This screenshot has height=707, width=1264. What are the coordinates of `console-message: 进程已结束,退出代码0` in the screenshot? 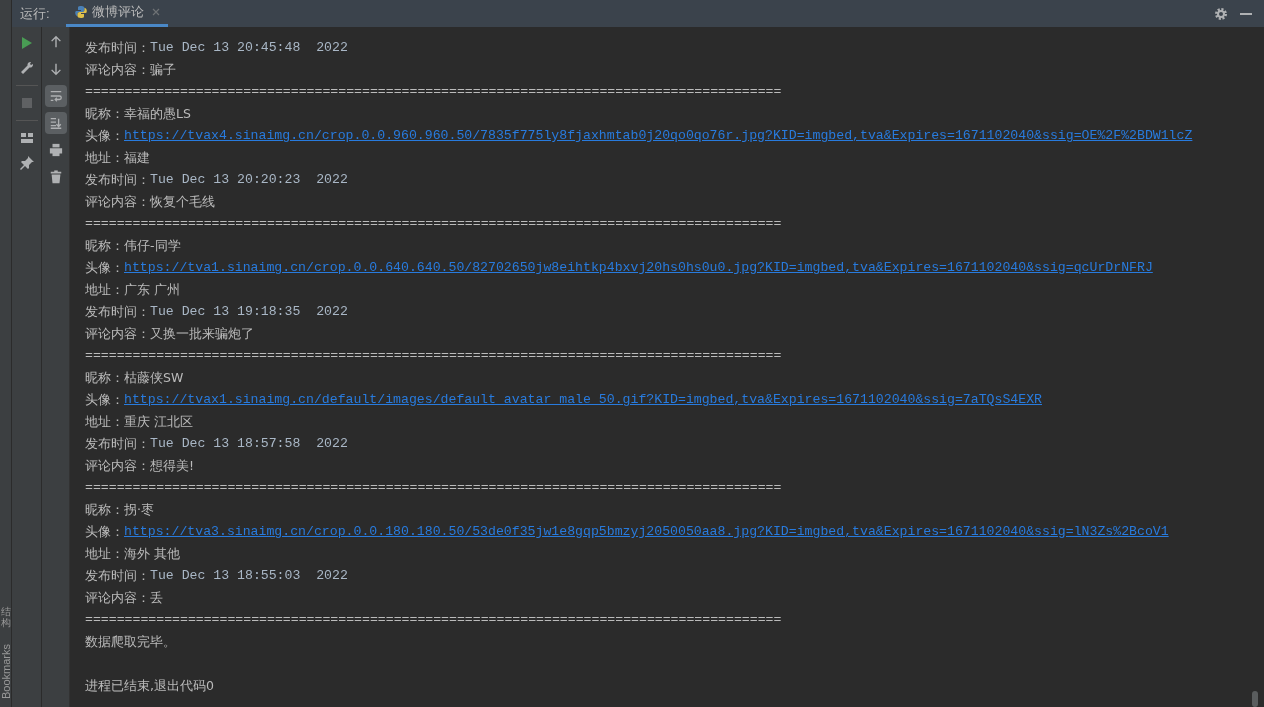 It's located at (149, 686).